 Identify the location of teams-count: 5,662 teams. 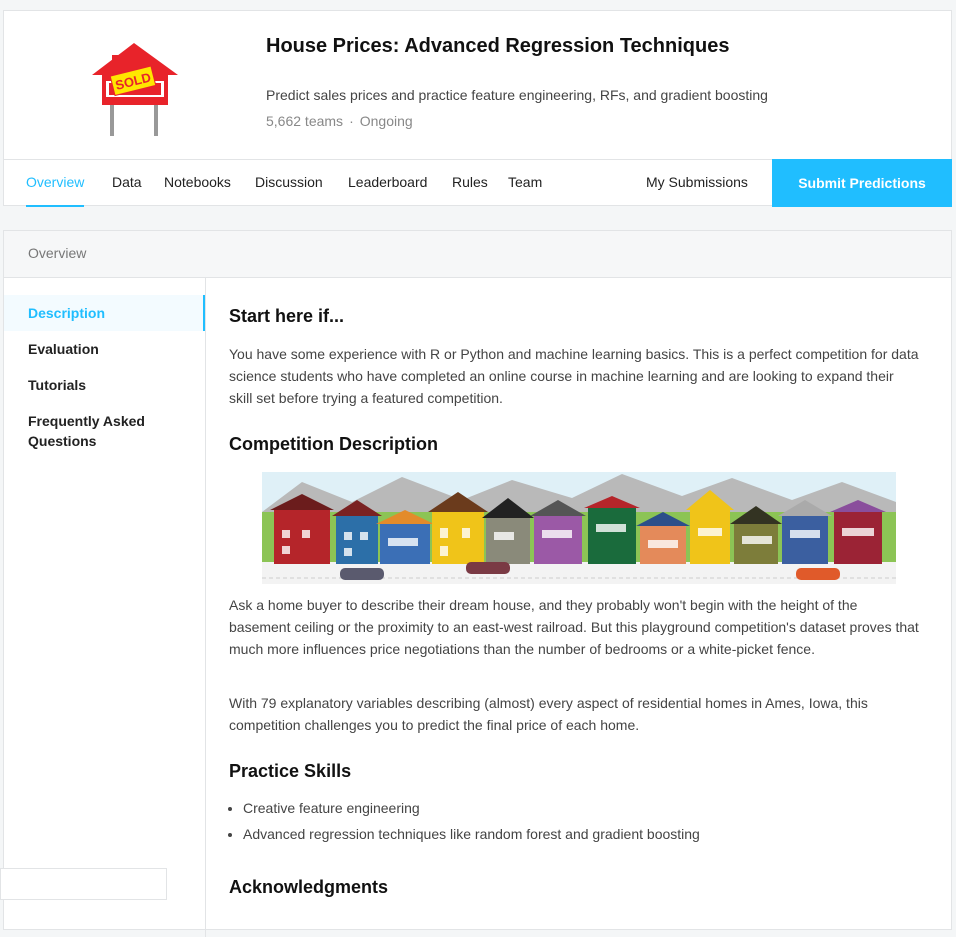
(305, 121).